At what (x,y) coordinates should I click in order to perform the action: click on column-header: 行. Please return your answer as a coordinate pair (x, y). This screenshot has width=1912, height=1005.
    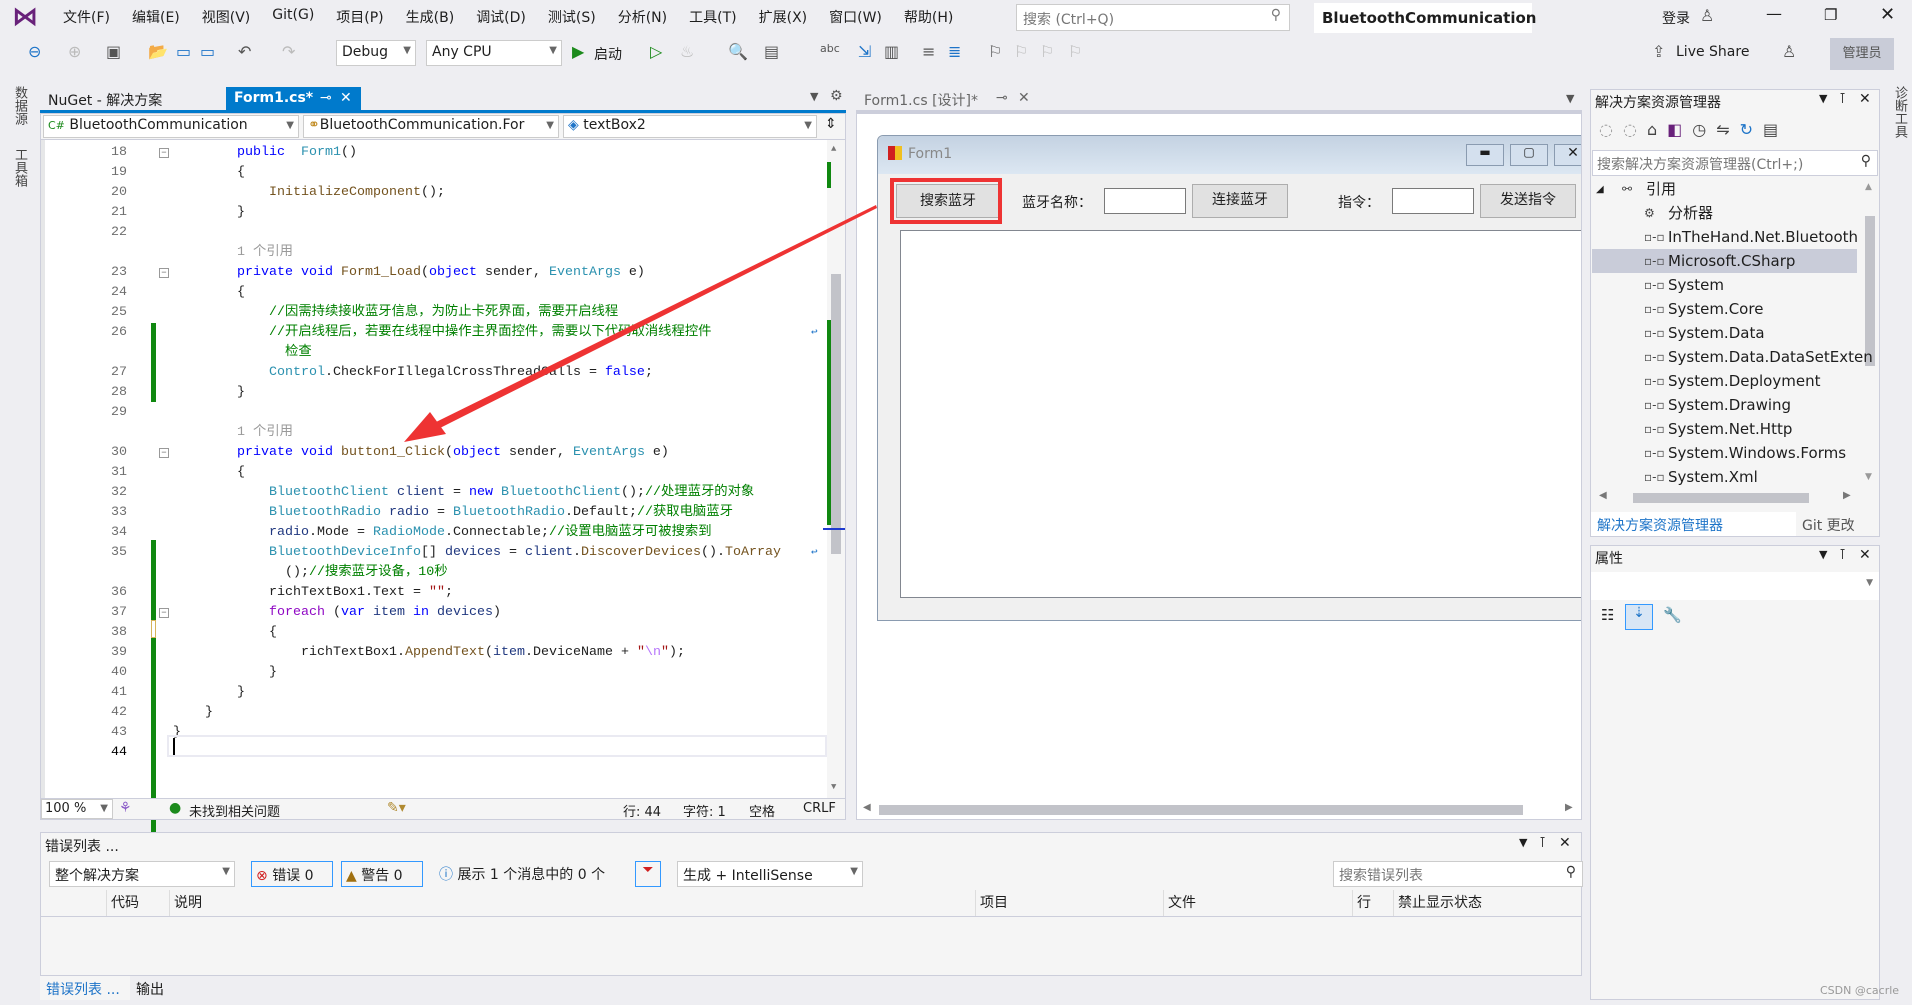
    Looking at the image, I should click on (1372, 903).